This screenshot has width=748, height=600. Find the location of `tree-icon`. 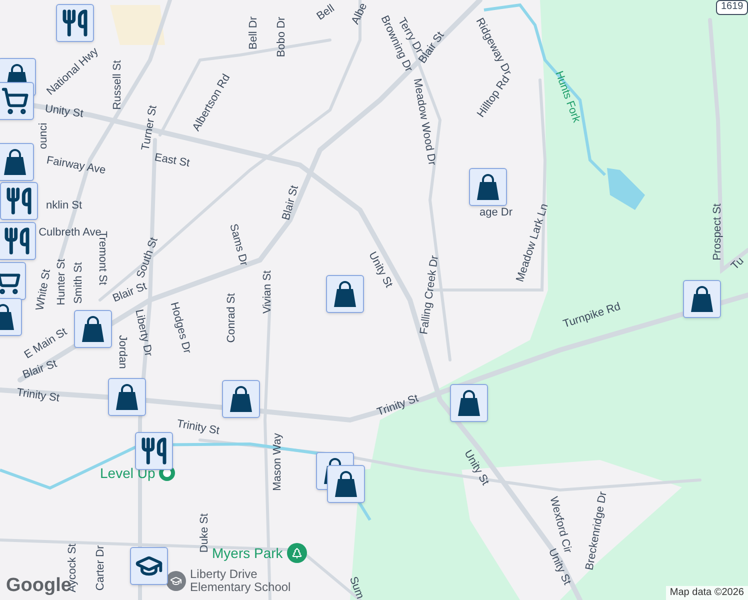

tree-icon is located at coordinates (296, 553).